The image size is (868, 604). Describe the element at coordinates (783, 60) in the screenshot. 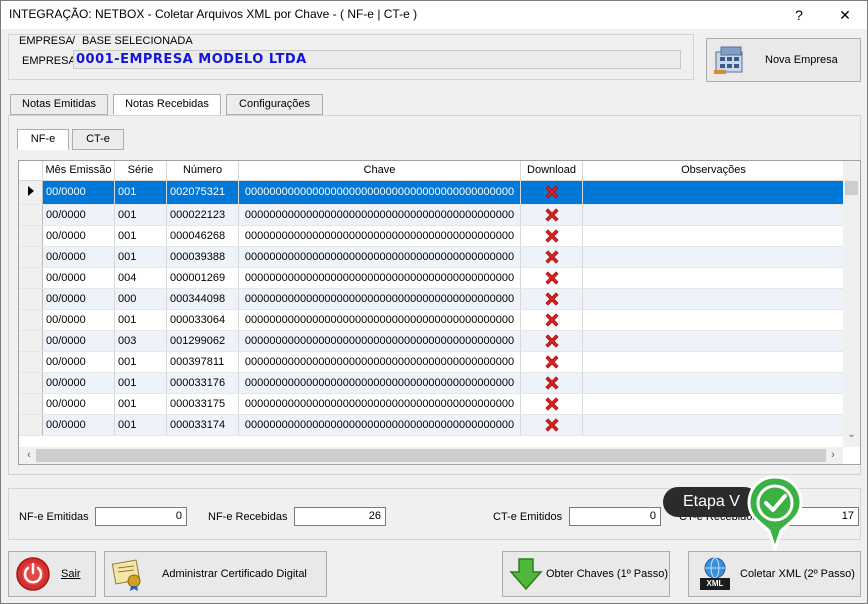

I see `nova-empresa-button: Nova Empresa` at that location.